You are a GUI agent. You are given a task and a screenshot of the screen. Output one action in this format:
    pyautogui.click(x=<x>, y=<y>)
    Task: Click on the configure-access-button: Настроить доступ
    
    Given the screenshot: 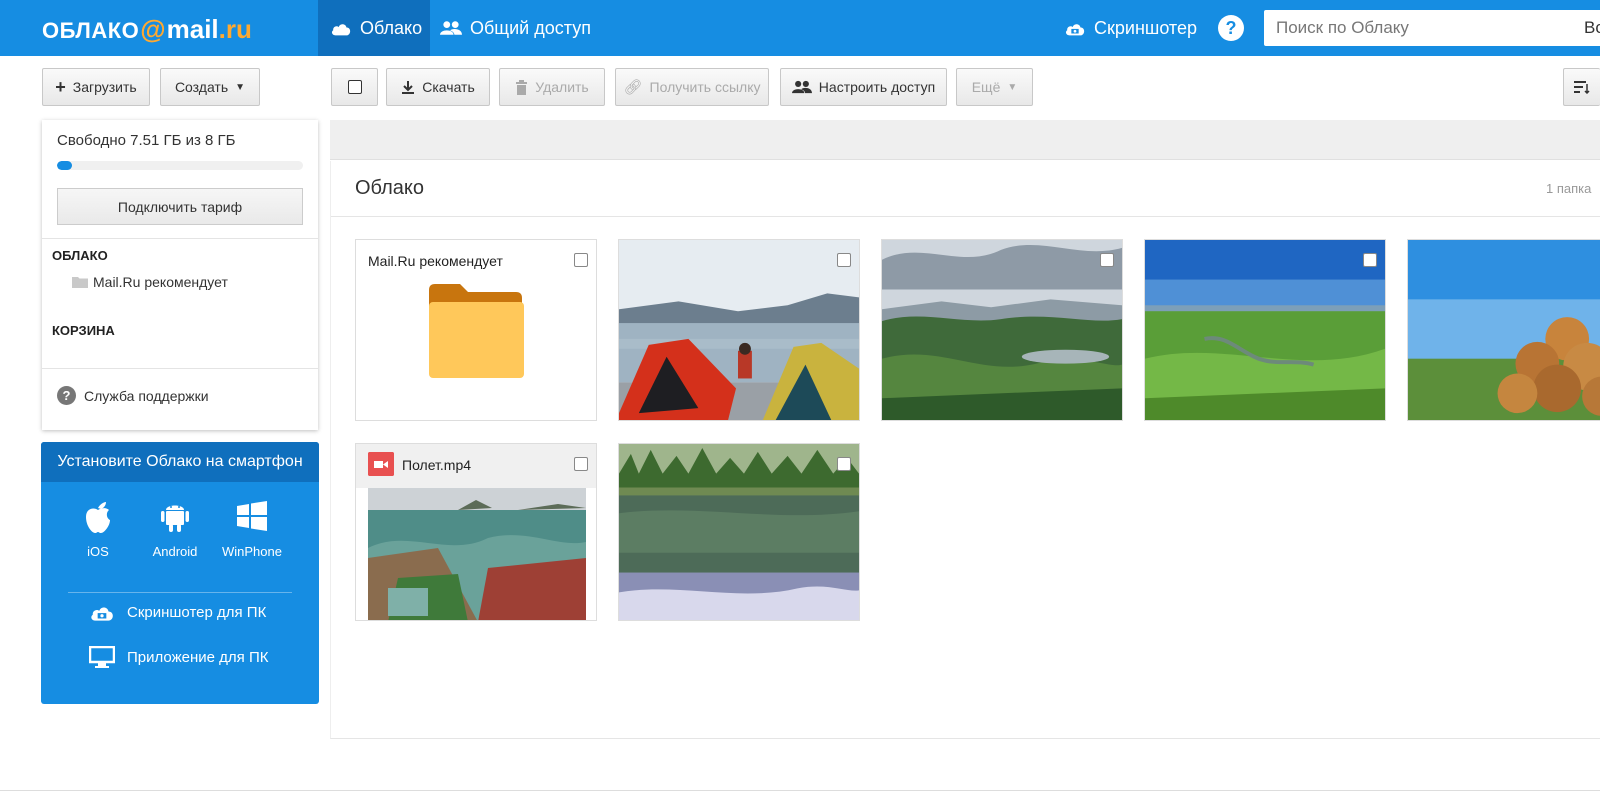 What is the action you would take?
    pyautogui.click(x=863, y=87)
    